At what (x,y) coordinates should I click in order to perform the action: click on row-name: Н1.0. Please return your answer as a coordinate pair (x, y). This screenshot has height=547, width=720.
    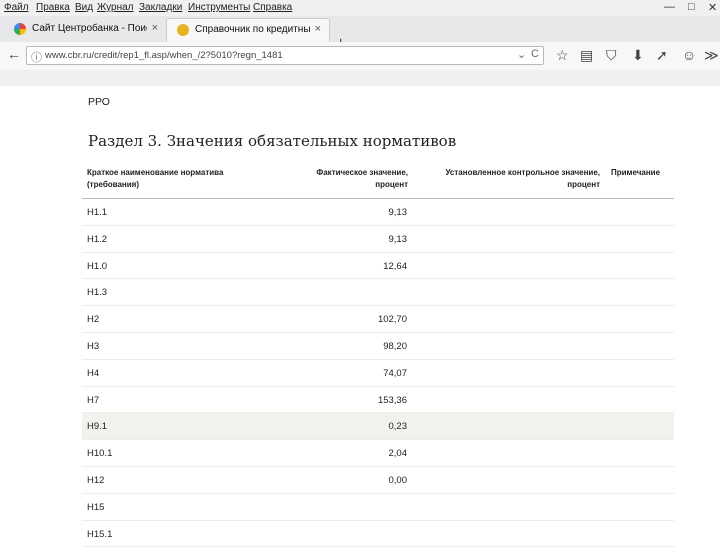
    Looking at the image, I should click on (97, 266).